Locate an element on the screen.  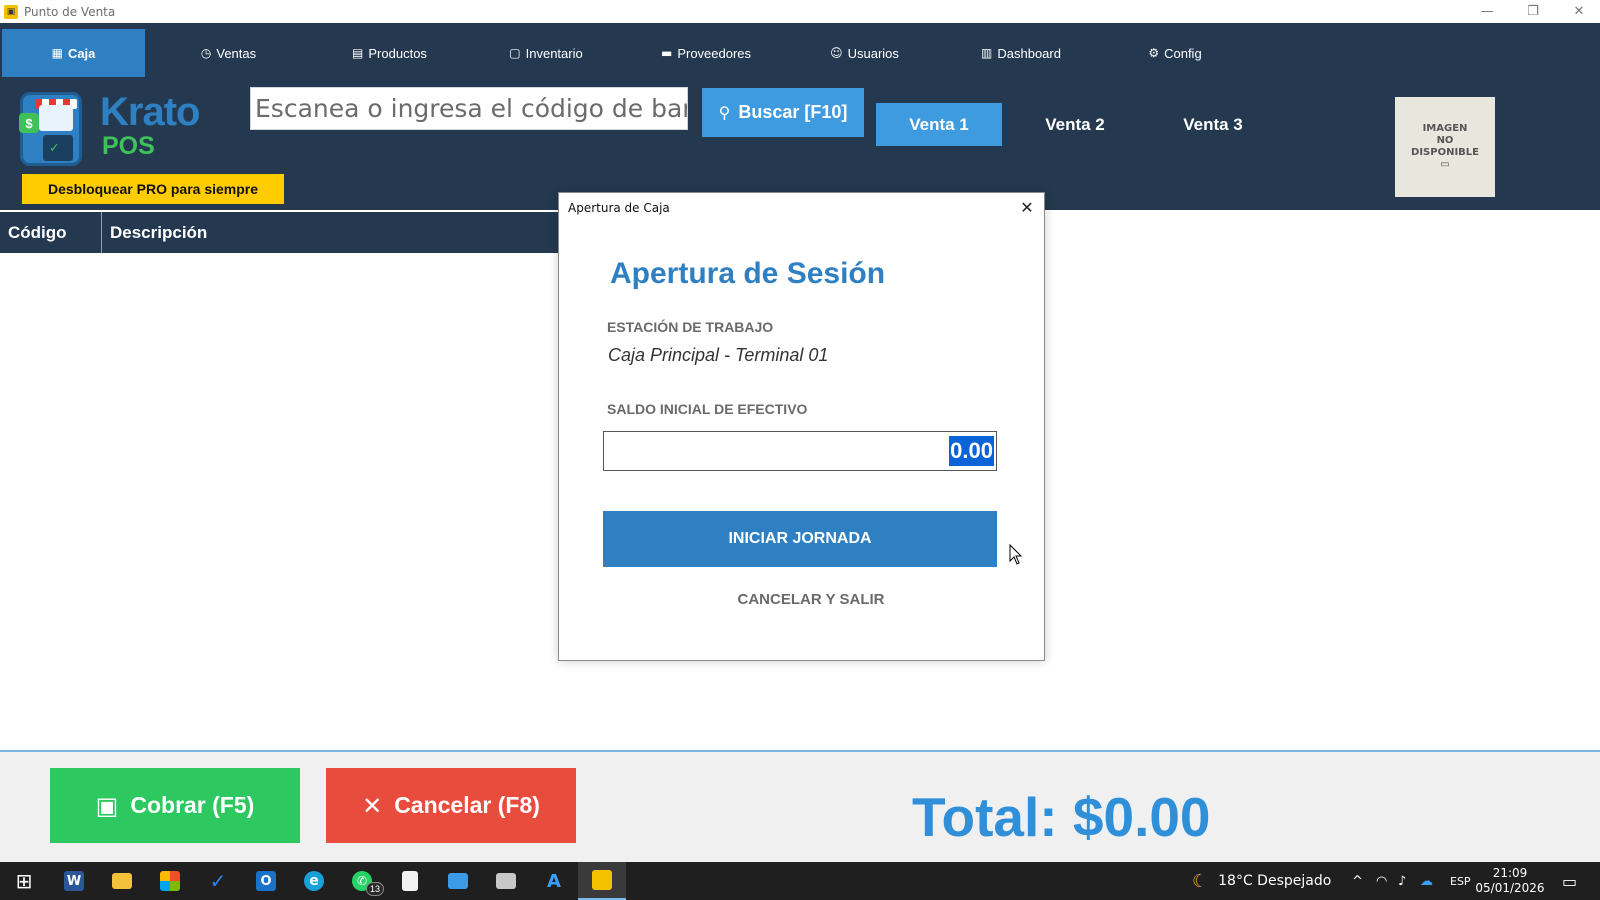
azure-icon: A is located at coordinates (554, 881).